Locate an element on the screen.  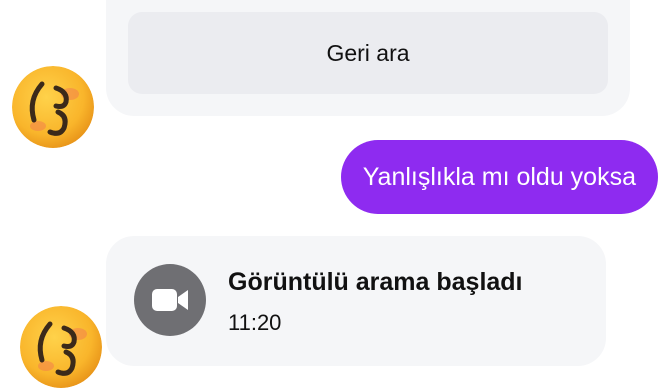
outgoing-message-bubble: Yanlışlıkla mı oldu yoksa is located at coordinates (499, 177).